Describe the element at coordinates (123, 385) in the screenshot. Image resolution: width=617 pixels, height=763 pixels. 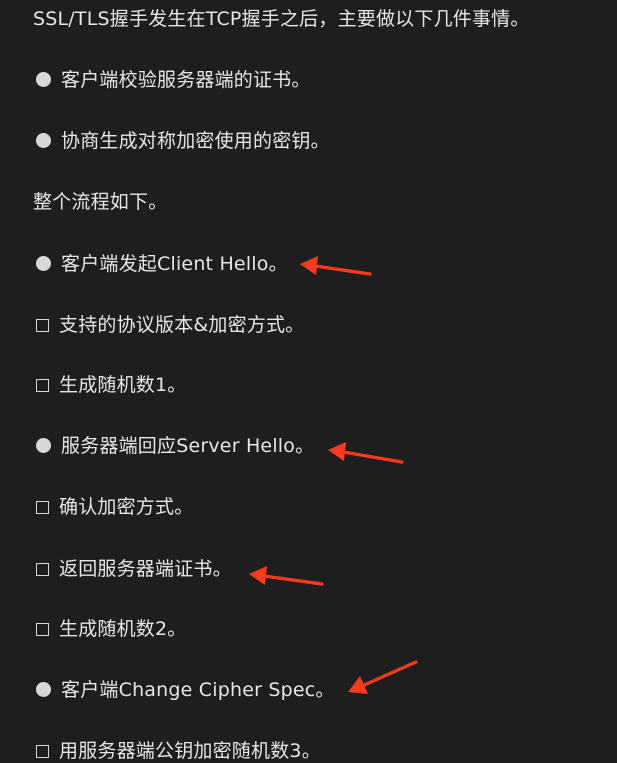
I see `sub-step-text: 生成随机数1。` at that location.